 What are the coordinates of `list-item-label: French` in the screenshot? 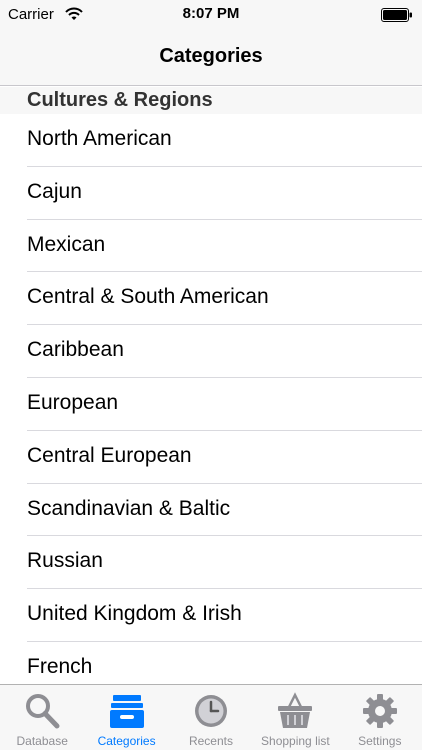 It's located at (60, 666).